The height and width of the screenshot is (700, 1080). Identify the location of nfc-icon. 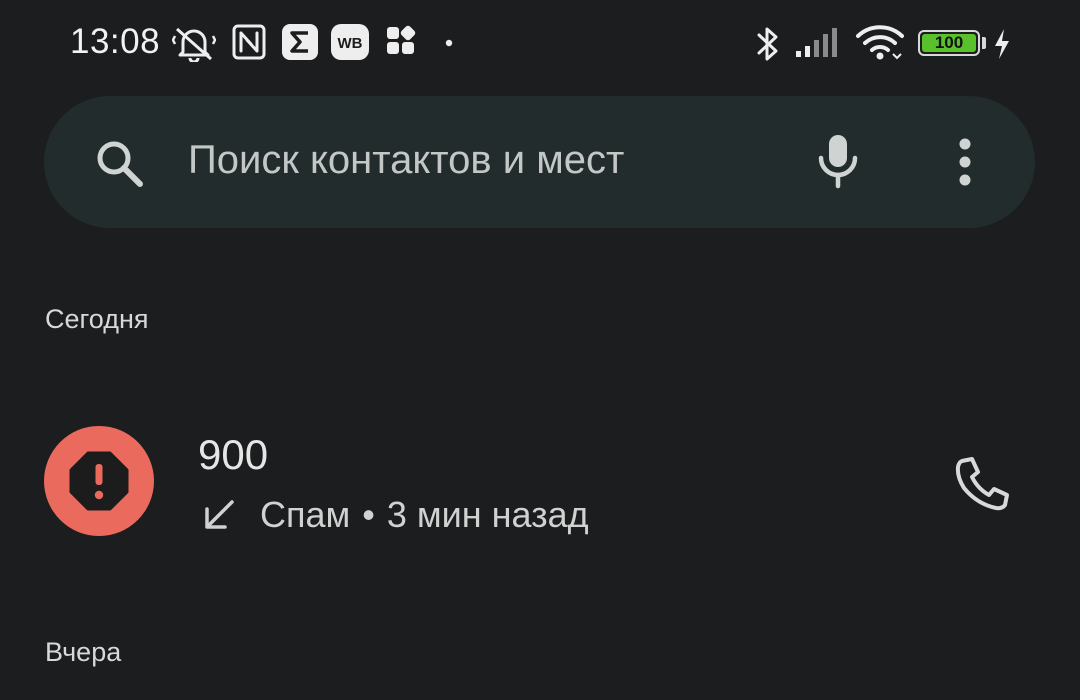
(249, 42).